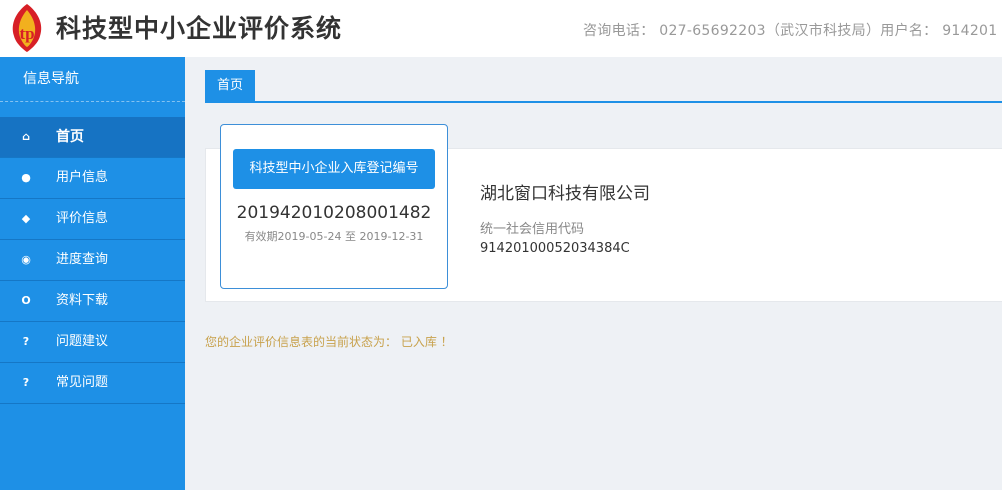  I want to click on sidebar-item-5: O 资料下载, so click(92, 301).